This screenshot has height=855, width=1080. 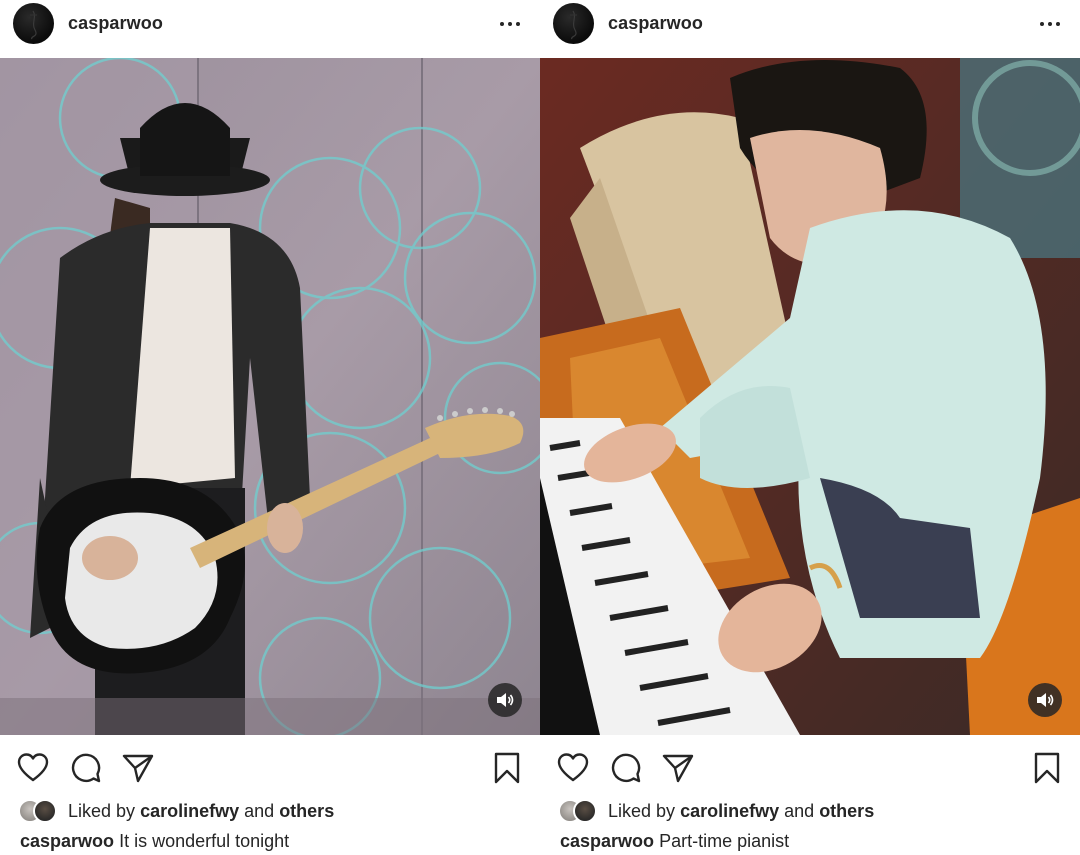 I want to click on post-caption: casparwoo It is wonderful tonight, so click(x=154, y=841).